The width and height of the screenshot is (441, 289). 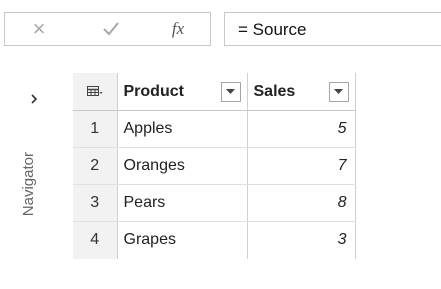 I want to click on table-row: 2 Oranges 7, so click(x=214, y=166).